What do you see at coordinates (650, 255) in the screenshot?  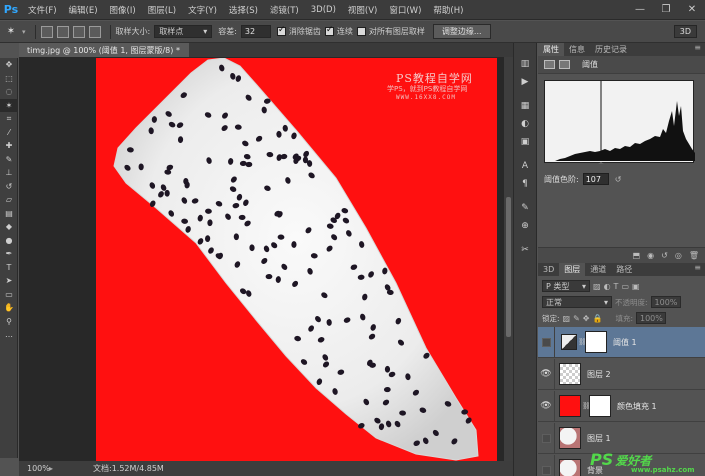 I see `view-previous-icon: ◉` at bounding box center [650, 255].